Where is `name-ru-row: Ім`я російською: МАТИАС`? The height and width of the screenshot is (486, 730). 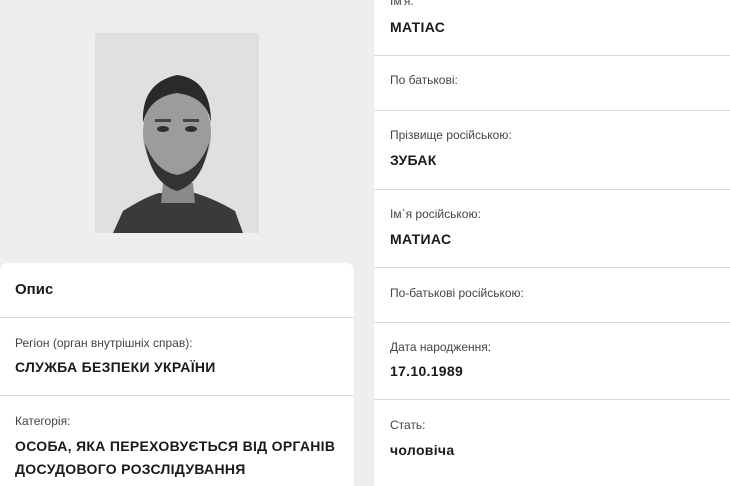 name-ru-row: Ім`я російською: МАТИАС is located at coordinates (552, 229).